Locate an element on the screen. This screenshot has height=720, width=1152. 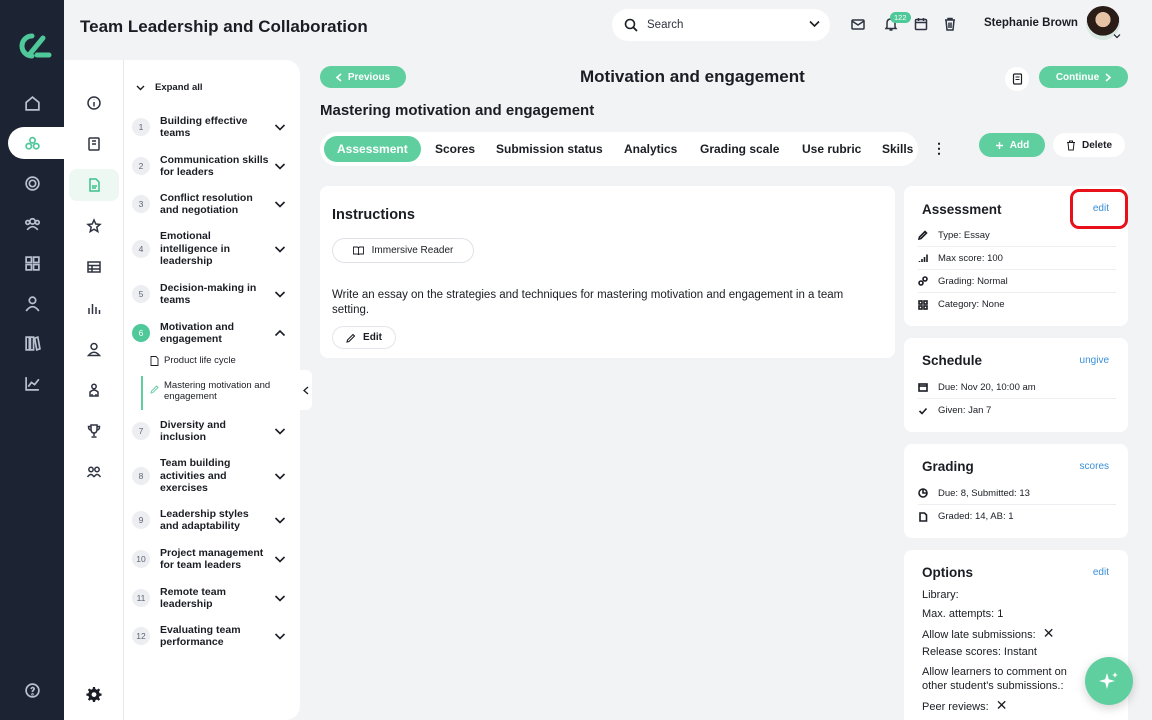
active-subitem-indicator is located at coordinates (142, 393).